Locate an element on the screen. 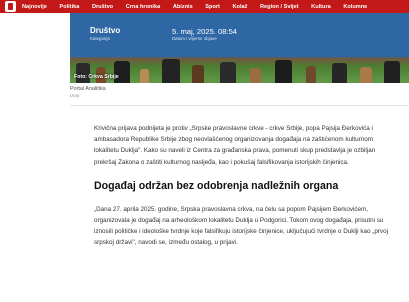 This screenshot has width=409, height=302. nav-item-abiznis: Abiznis is located at coordinates (183, 7).